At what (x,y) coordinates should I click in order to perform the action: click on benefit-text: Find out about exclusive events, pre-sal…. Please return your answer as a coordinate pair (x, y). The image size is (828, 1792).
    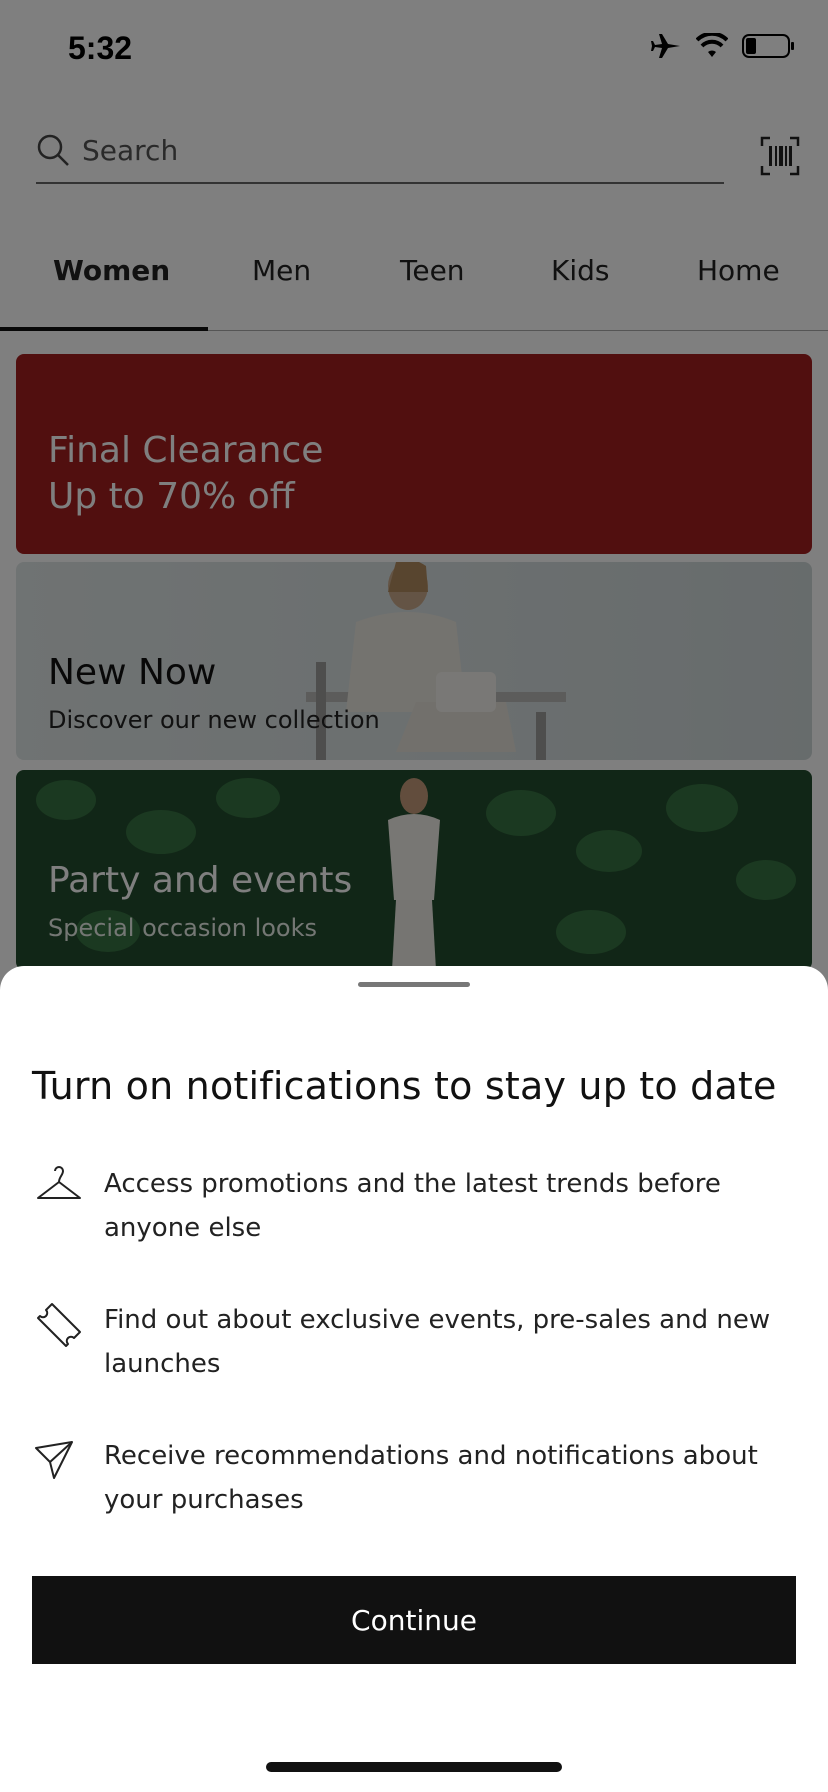
    Looking at the image, I should click on (437, 1342).